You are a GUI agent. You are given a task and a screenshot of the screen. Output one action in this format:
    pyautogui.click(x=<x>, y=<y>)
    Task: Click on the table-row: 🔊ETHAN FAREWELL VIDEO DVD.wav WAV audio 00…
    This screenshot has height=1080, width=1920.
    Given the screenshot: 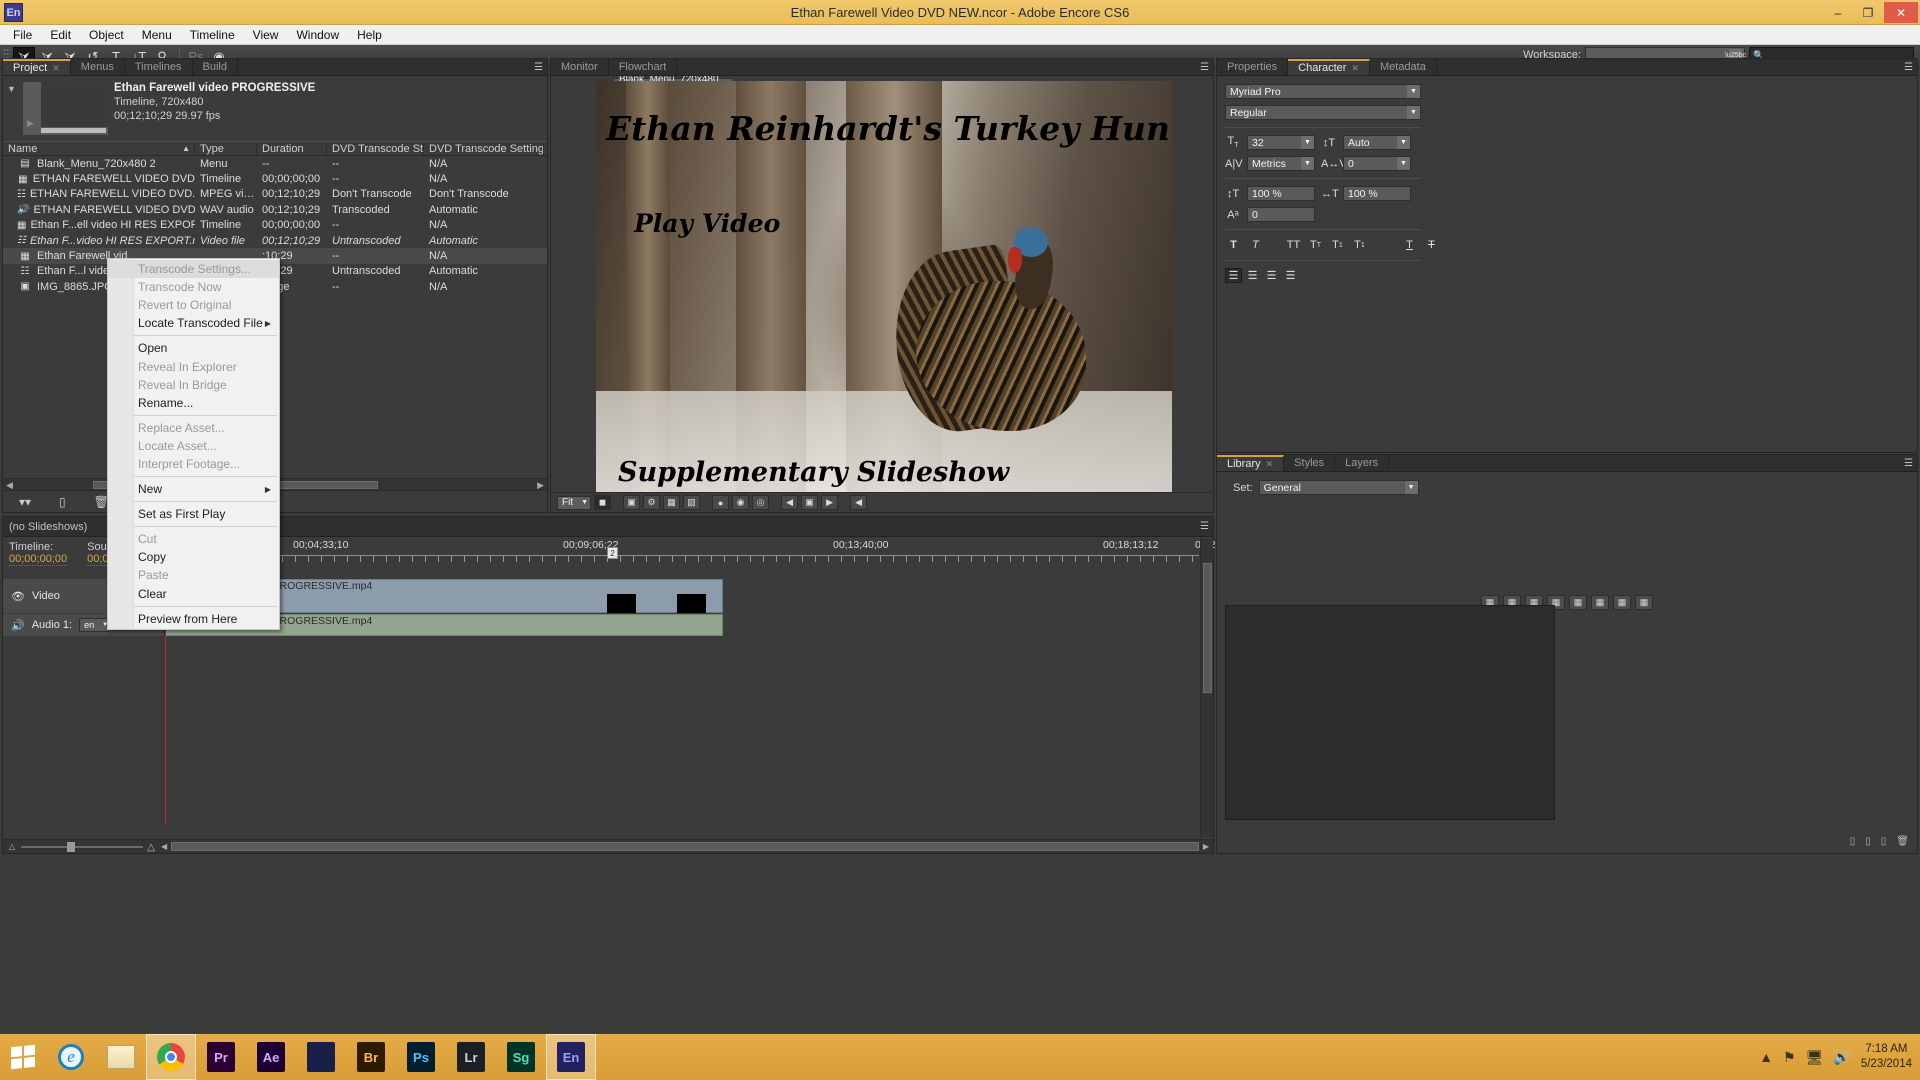 What is the action you would take?
    pyautogui.click(x=275, y=209)
    